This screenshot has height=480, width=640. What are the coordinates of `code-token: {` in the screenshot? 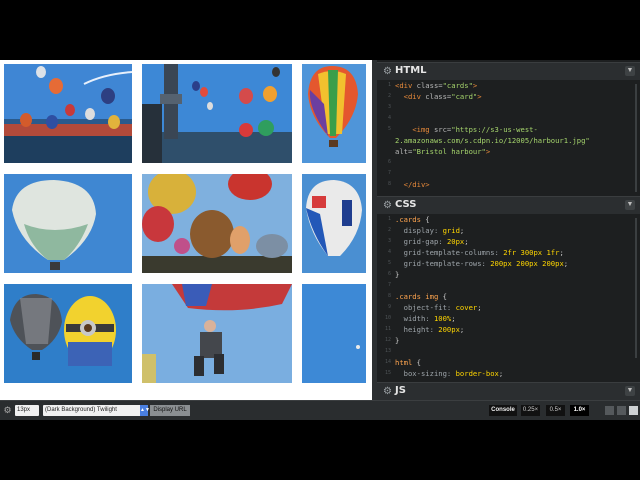 It's located at (418, 362).